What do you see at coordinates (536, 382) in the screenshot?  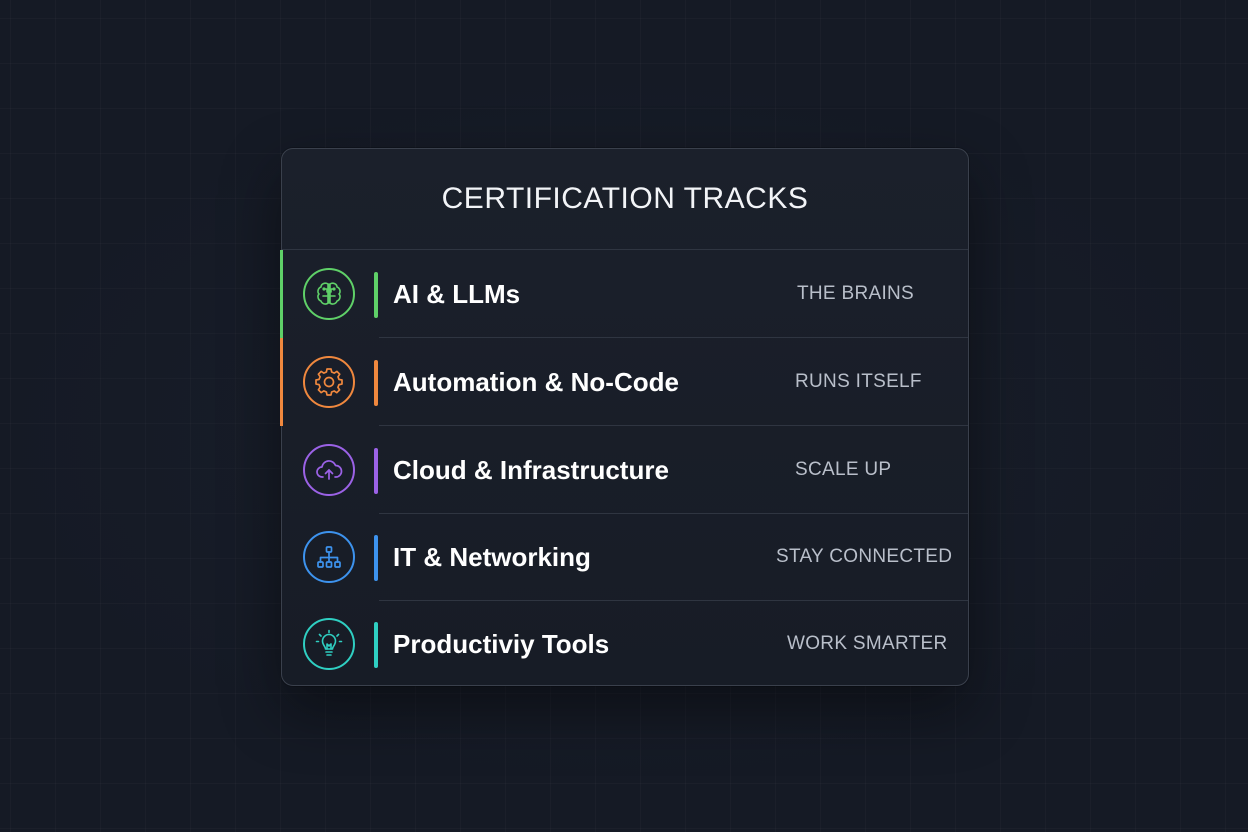 I see `track-title: Automation & No-Code` at bounding box center [536, 382].